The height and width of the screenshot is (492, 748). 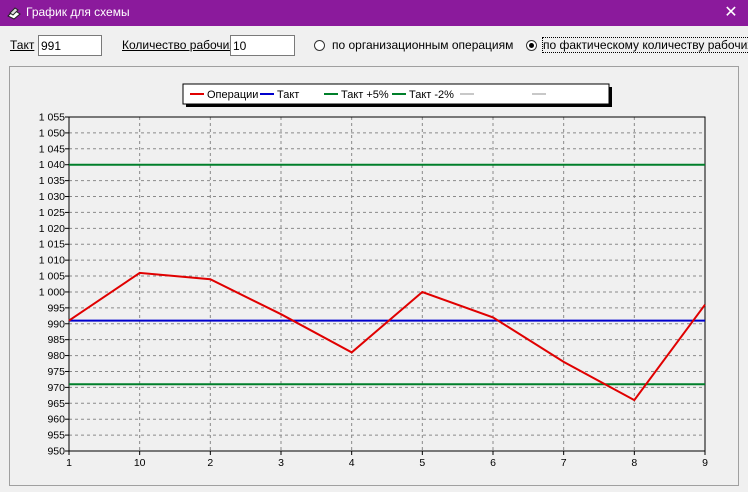 I want to click on x-tick-label: 5, so click(x=422, y=463).